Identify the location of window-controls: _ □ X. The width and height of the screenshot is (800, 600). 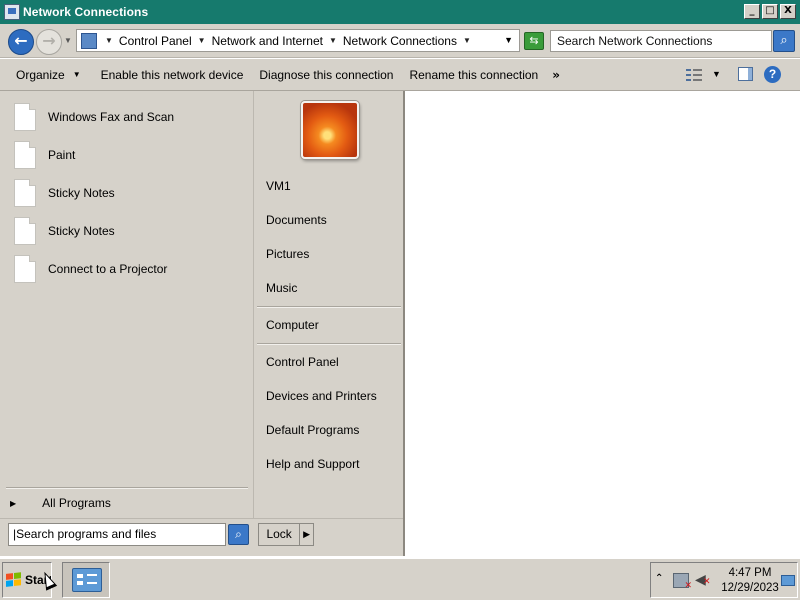
(770, 11).